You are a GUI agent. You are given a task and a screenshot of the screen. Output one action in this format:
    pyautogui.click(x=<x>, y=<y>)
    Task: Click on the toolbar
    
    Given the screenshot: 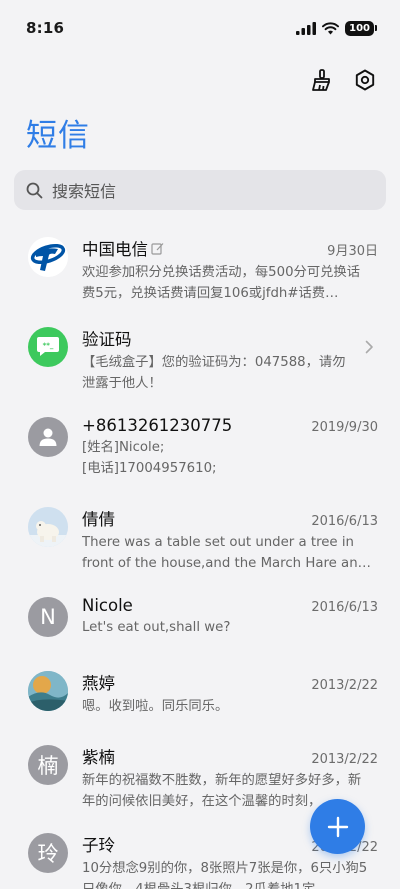 What is the action you would take?
    pyautogui.click(x=343, y=80)
    